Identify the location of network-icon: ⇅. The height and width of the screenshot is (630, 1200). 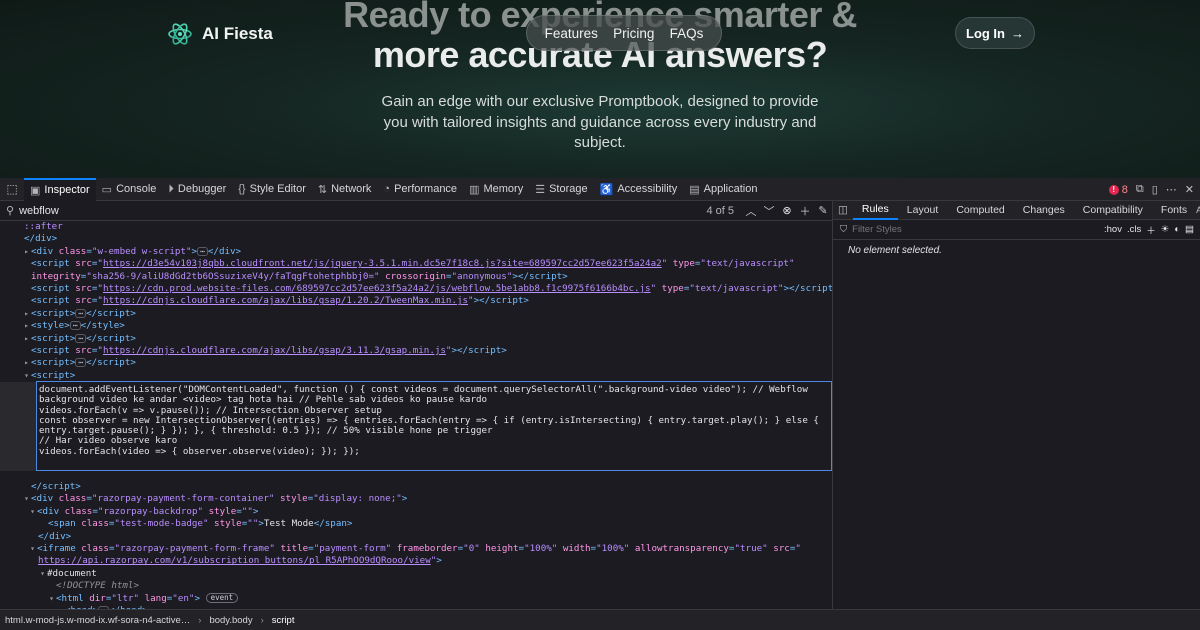
(322, 189).